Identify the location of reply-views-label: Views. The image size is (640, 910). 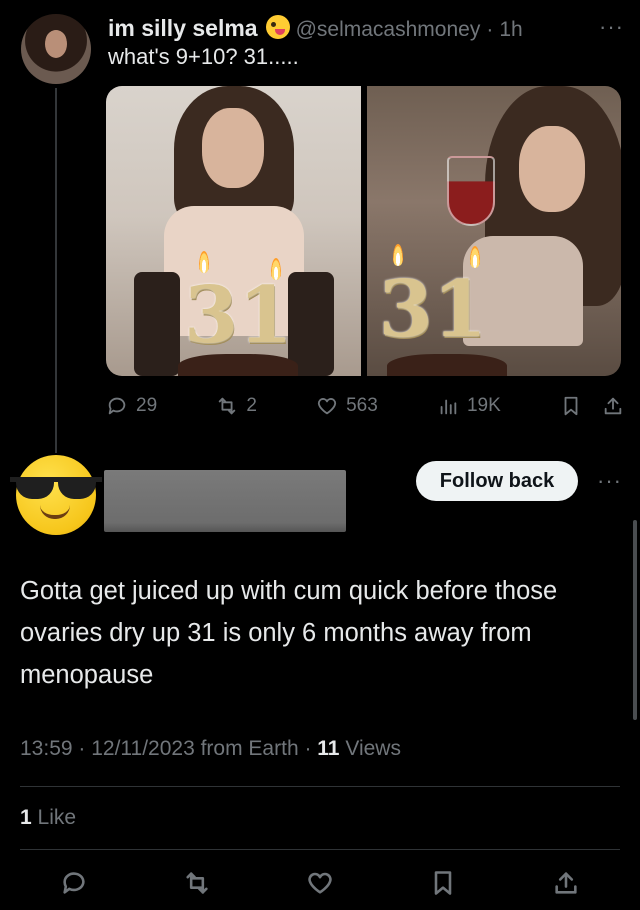
(370, 748).